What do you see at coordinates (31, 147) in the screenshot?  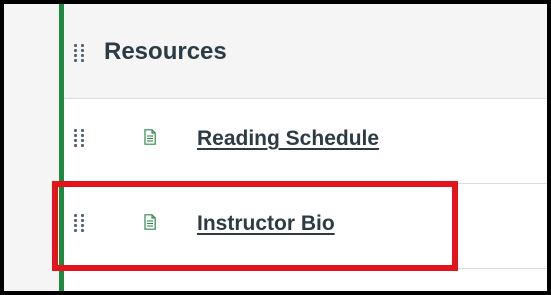 I see `left-gutter` at bounding box center [31, 147].